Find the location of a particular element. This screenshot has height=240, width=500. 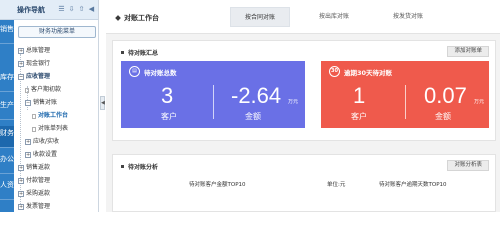

summary-title: 待对账汇总 is located at coordinates (139, 52).